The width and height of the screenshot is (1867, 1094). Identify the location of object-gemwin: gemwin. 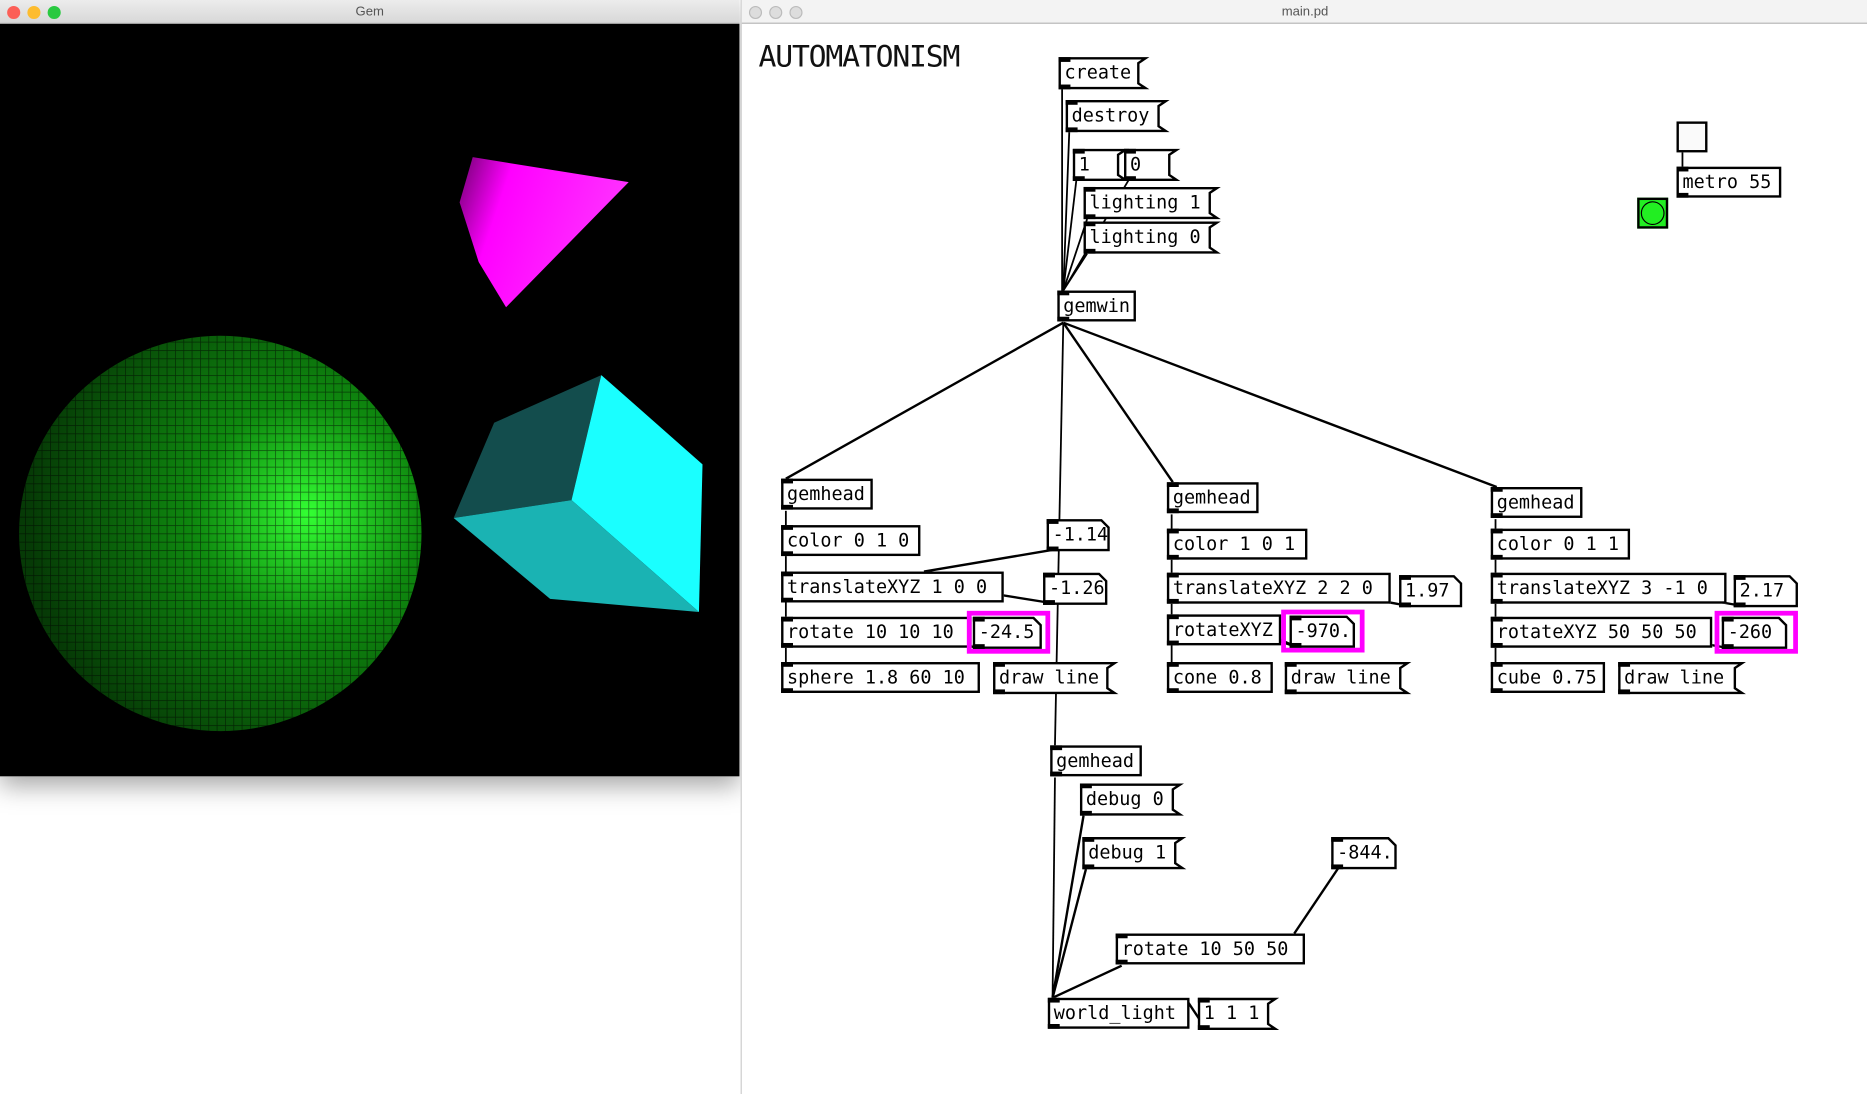
(1096, 306).